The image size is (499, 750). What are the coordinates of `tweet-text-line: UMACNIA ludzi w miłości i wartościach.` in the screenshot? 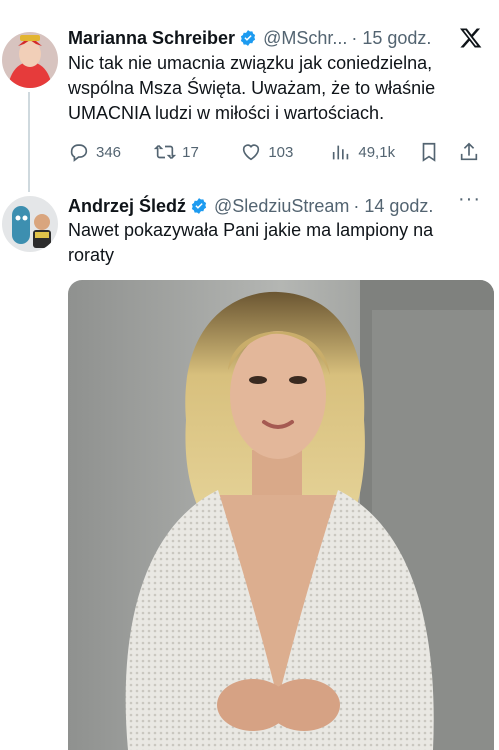 It's located at (226, 113).